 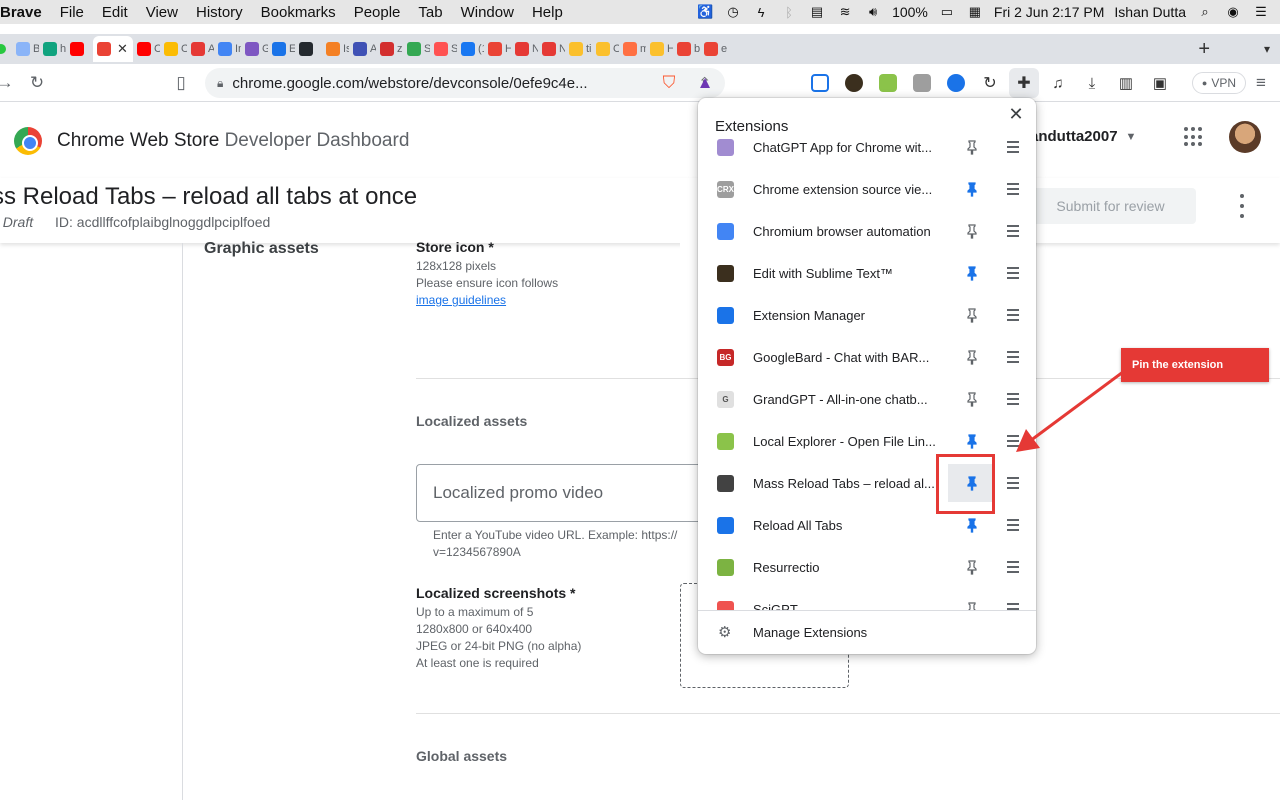 What do you see at coordinates (990, 83) in the screenshot?
I see `mass-reload-extension-icon: ↻` at bounding box center [990, 83].